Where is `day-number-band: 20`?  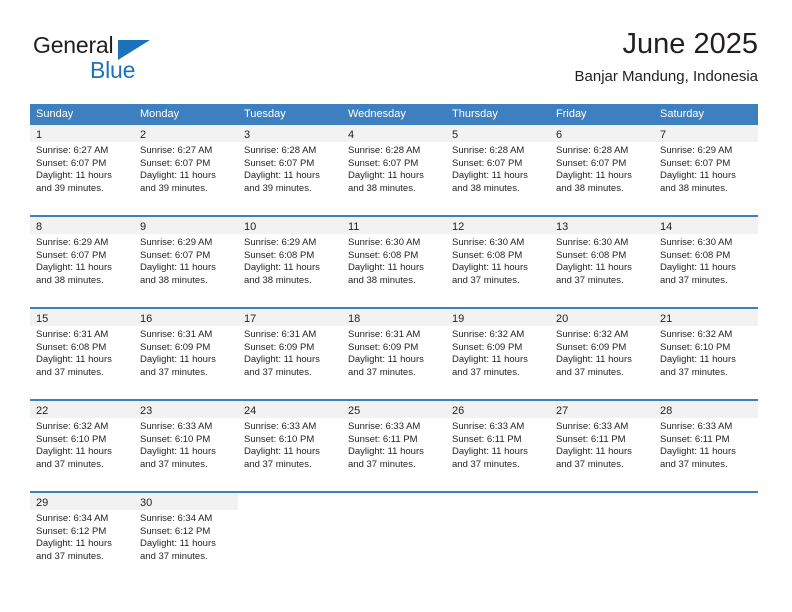 day-number-band: 20 is located at coordinates (602, 317).